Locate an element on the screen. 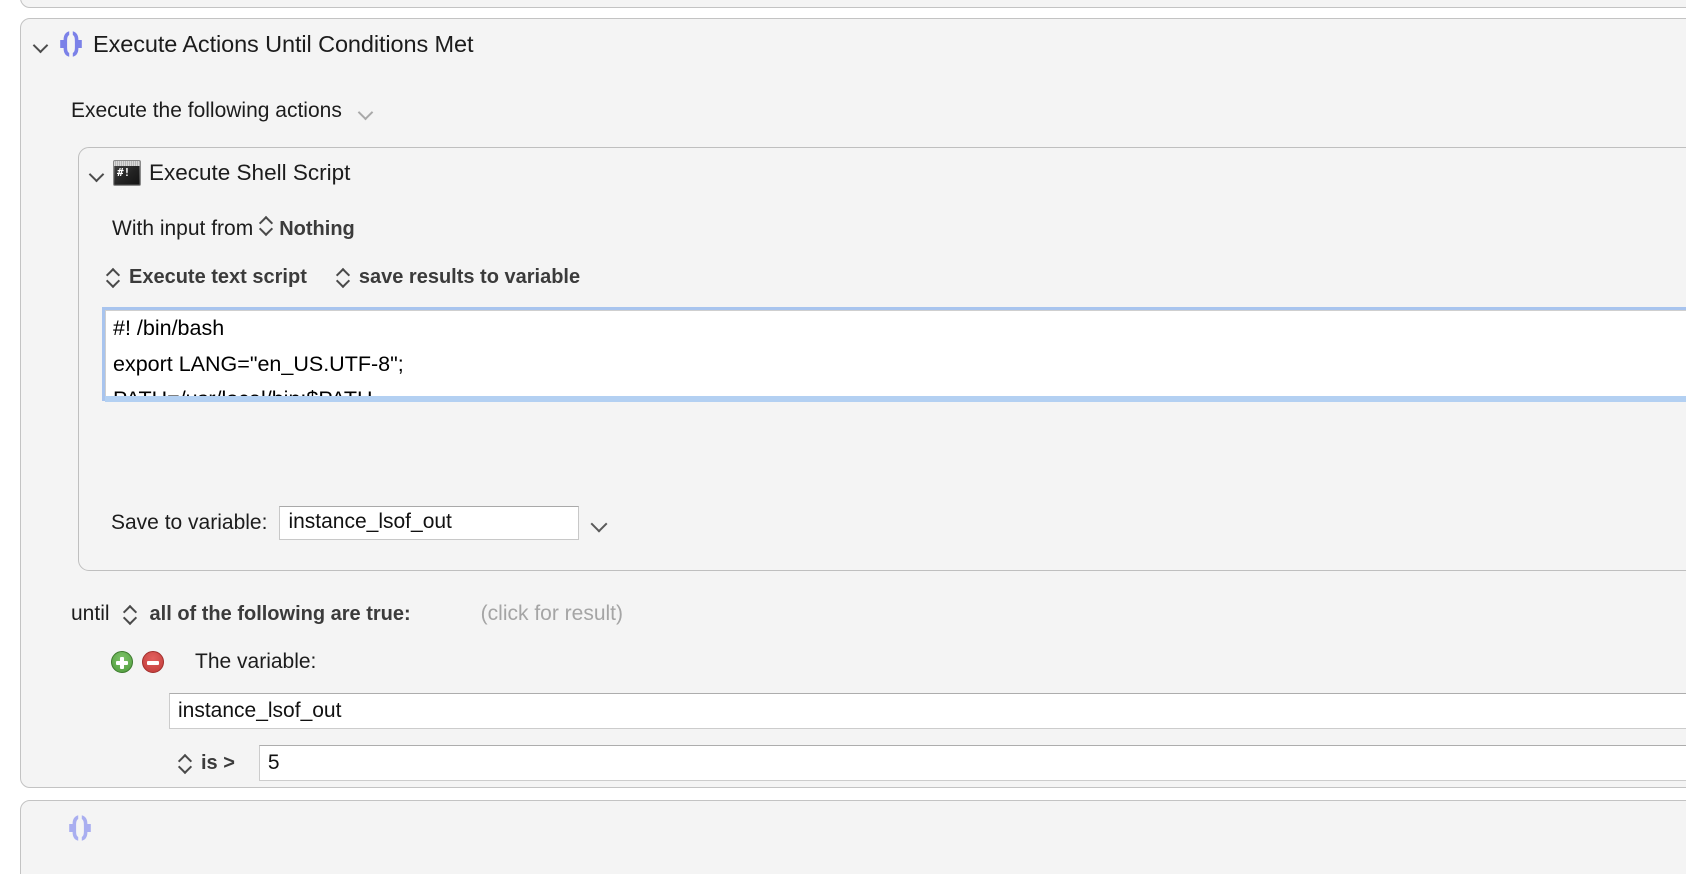  condition-controls-row: The variable: is located at coordinates (213, 662).